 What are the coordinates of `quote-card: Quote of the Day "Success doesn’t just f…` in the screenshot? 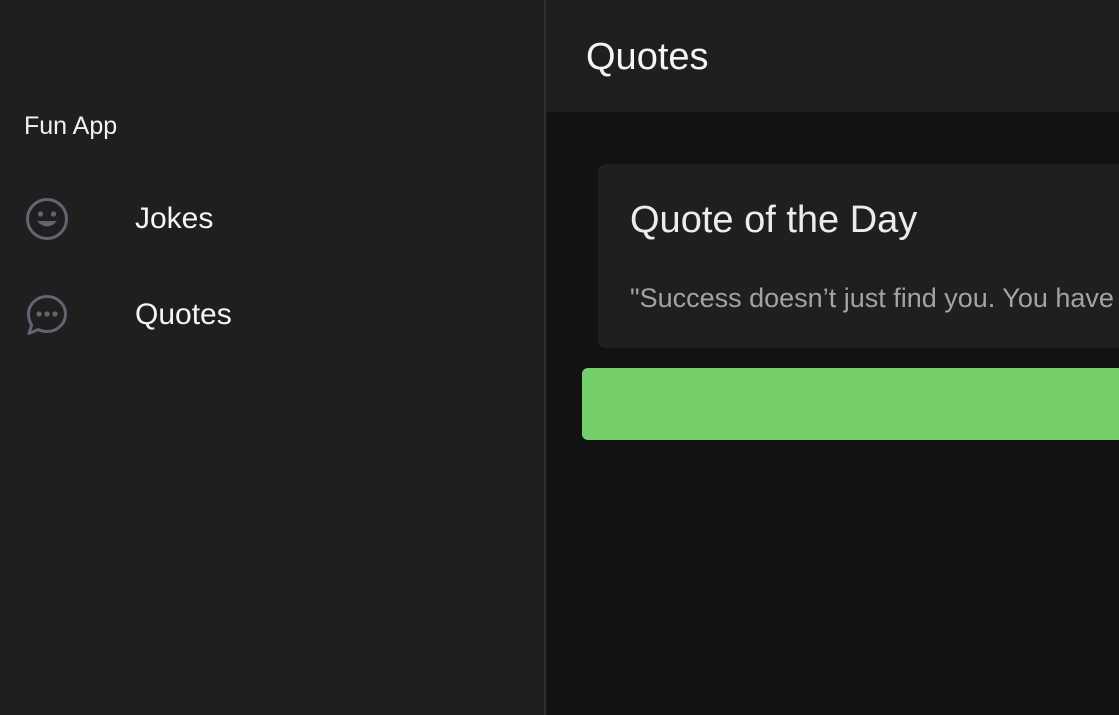 It's located at (858, 256).